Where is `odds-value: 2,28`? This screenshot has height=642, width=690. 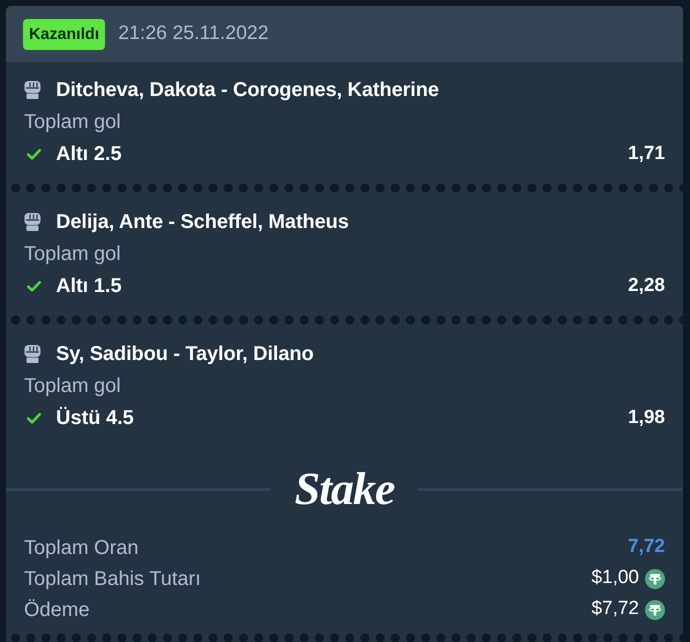 odds-value: 2,28 is located at coordinates (646, 286).